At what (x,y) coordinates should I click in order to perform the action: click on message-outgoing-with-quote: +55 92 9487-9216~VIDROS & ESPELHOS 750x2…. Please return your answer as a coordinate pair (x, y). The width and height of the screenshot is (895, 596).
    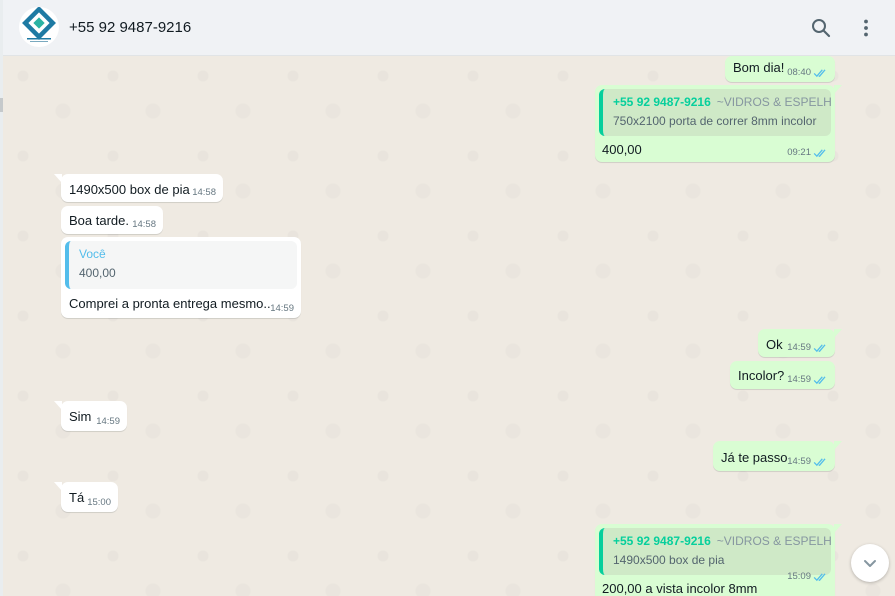
    Looking at the image, I should click on (718, 123).